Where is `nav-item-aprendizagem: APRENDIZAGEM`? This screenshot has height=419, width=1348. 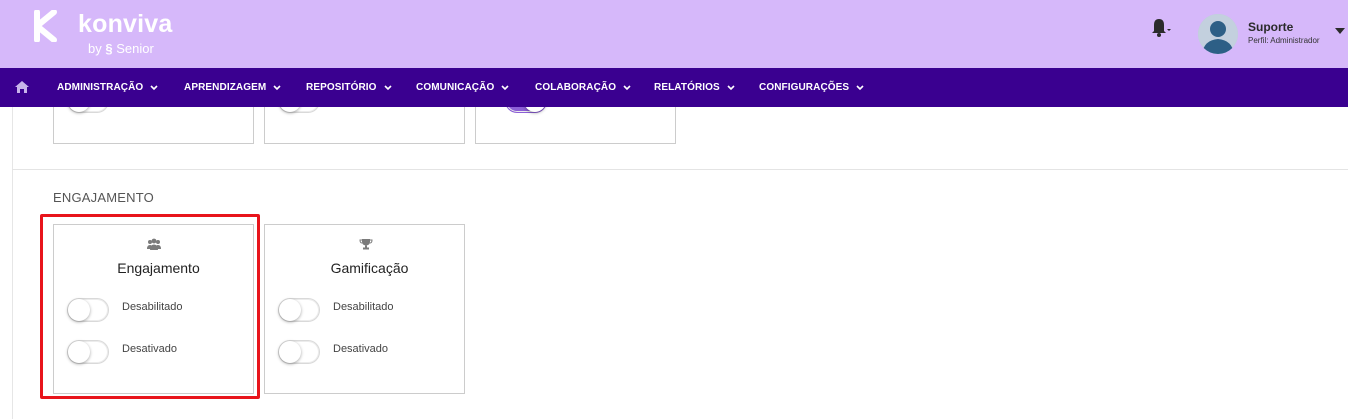
nav-item-aprendizagem: APRENDIZAGEM is located at coordinates (232, 87).